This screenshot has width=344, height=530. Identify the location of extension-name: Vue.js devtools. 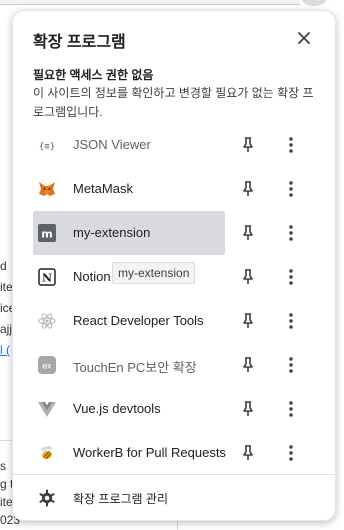
(117, 408).